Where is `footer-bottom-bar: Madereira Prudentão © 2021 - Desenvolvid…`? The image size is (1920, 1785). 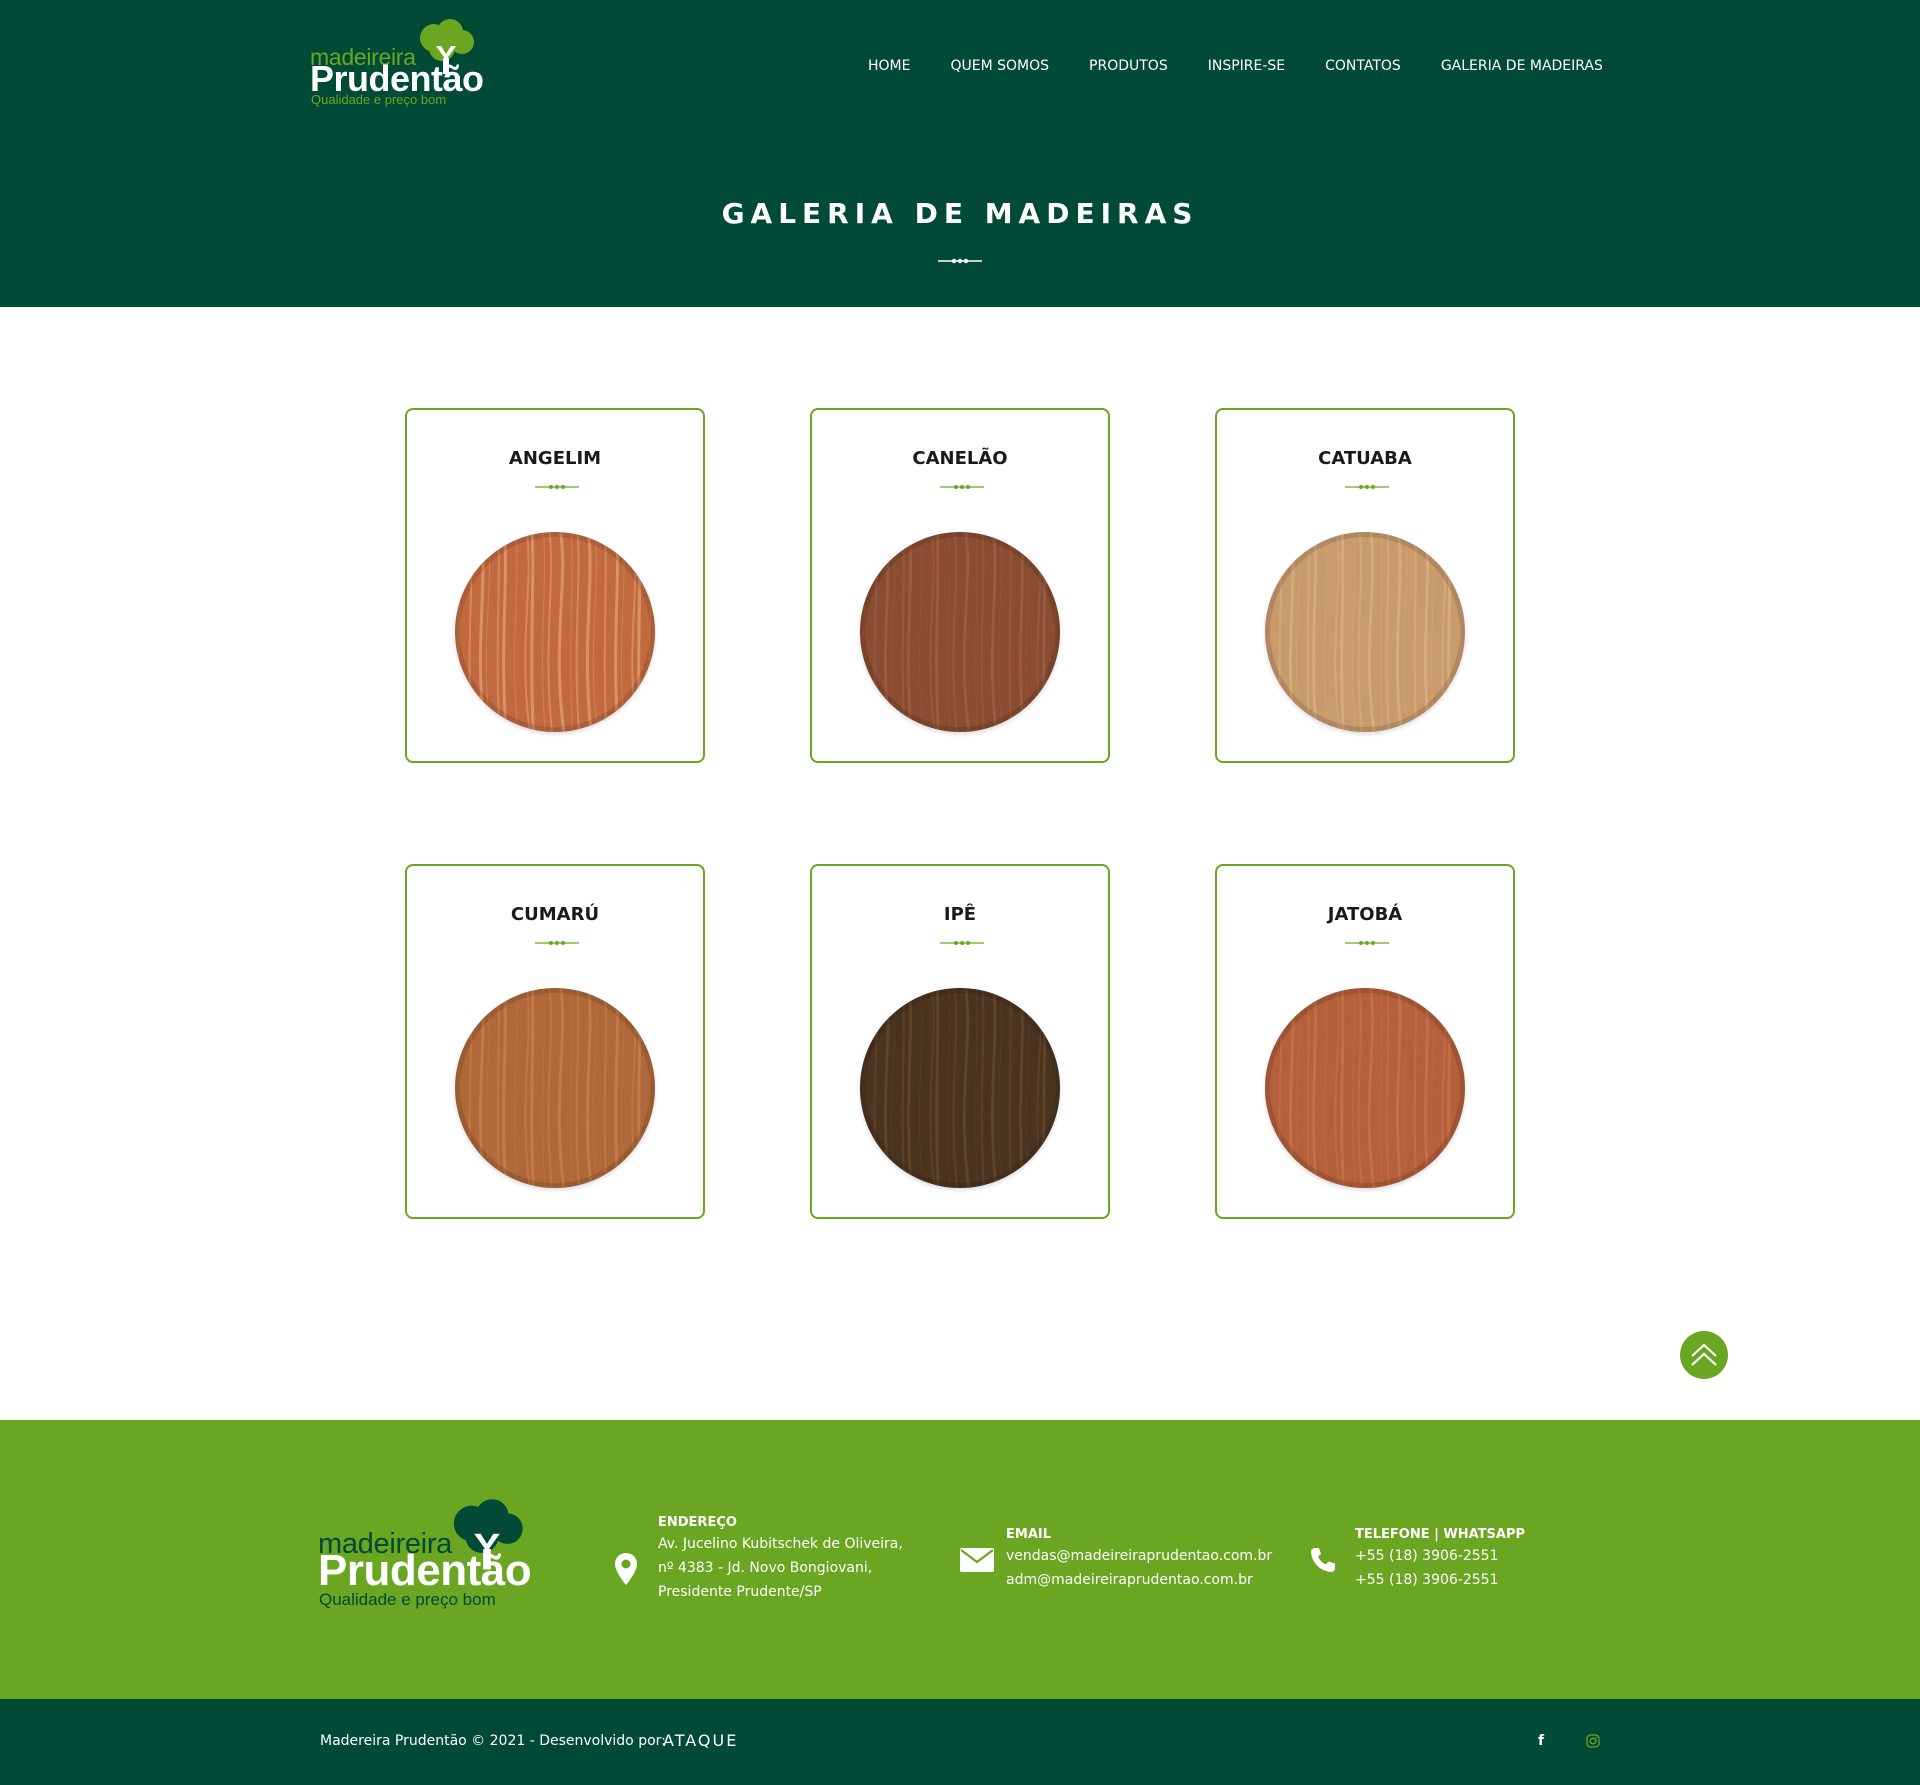
footer-bottom-bar: Madereira Prudentão © 2021 - Desenvolvid… is located at coordinates (960, 1742).